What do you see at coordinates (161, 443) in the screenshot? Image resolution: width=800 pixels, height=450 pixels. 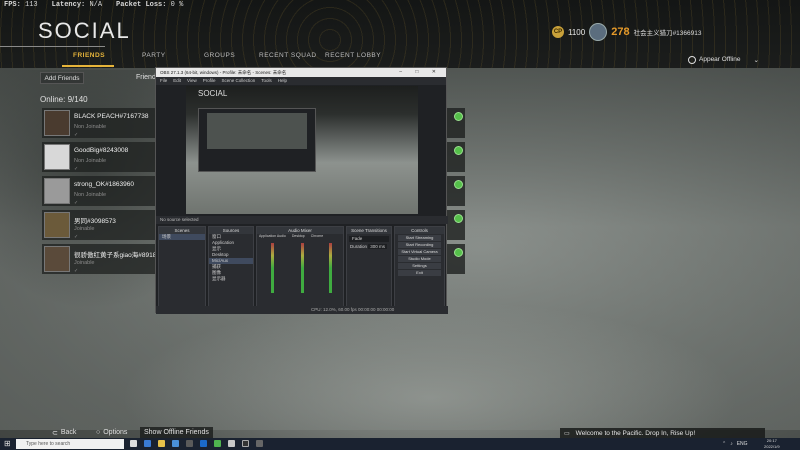 I see `file-explorer-icon` at bounding box center [161, 443].